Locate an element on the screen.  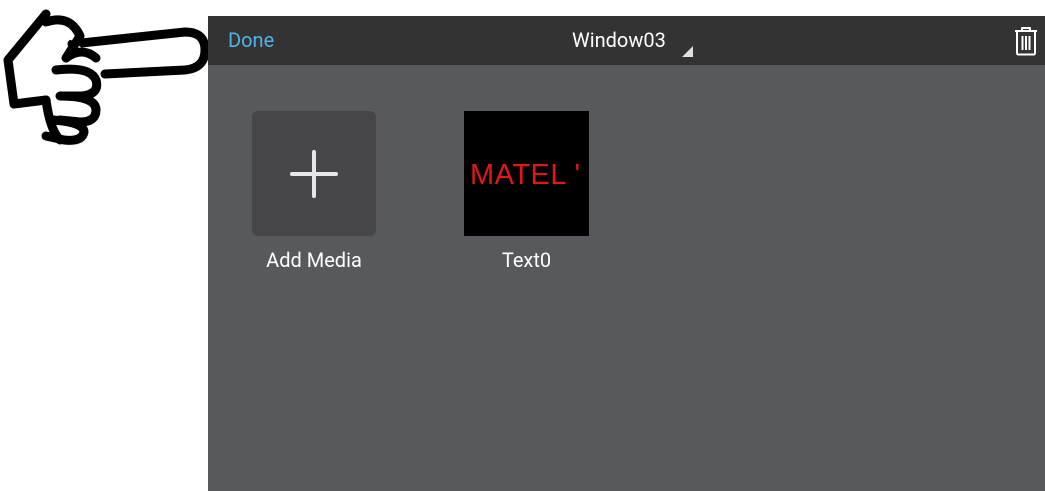
text-preview: MATEL ' is located at coordinates (525, 175).